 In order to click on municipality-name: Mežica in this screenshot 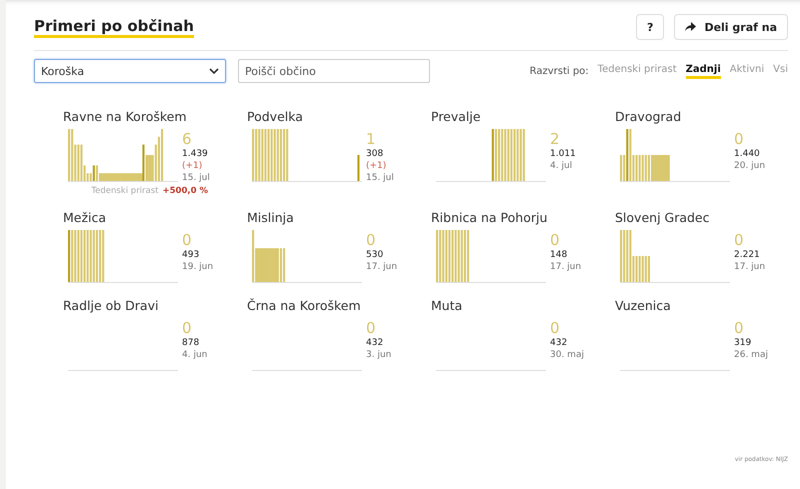, I will do `click(85, 218)`.